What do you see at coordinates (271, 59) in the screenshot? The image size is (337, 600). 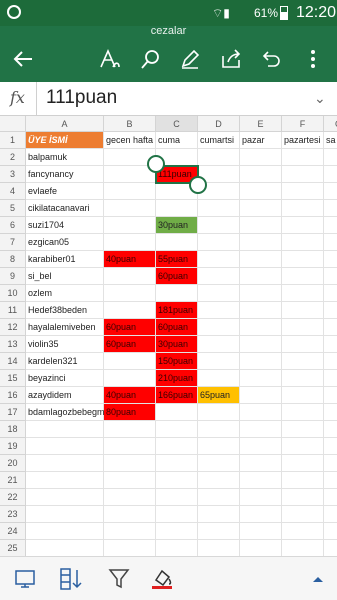 I see `undo-icon` at bounding box center [271, 59].